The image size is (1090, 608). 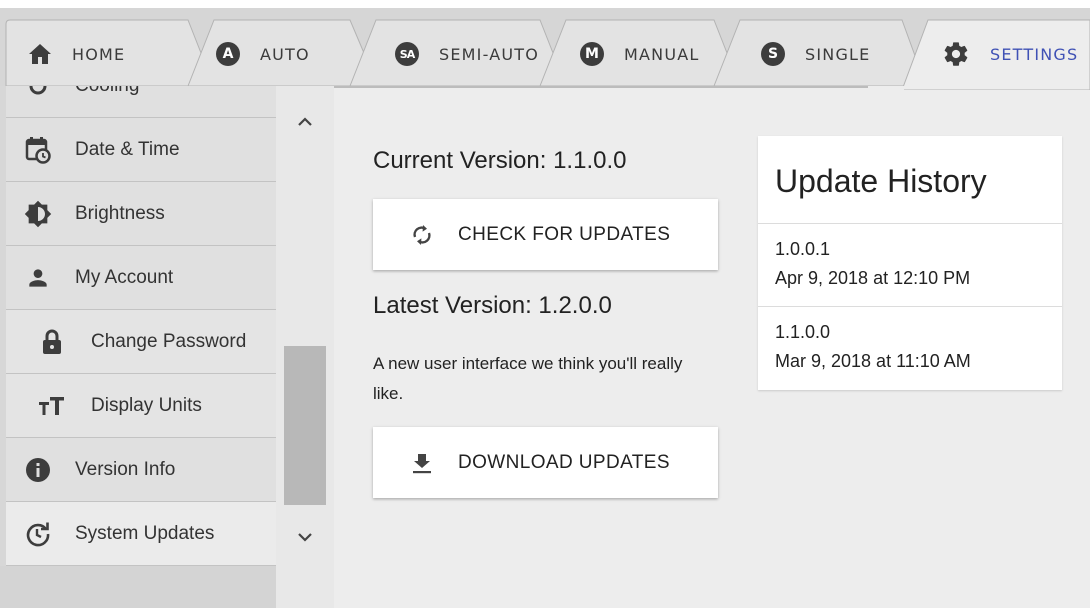 What do you see at coordinates (838, 54) in the screenshot?
I see `tab-single-label: SINGLE` at bounding box center [838, 54].